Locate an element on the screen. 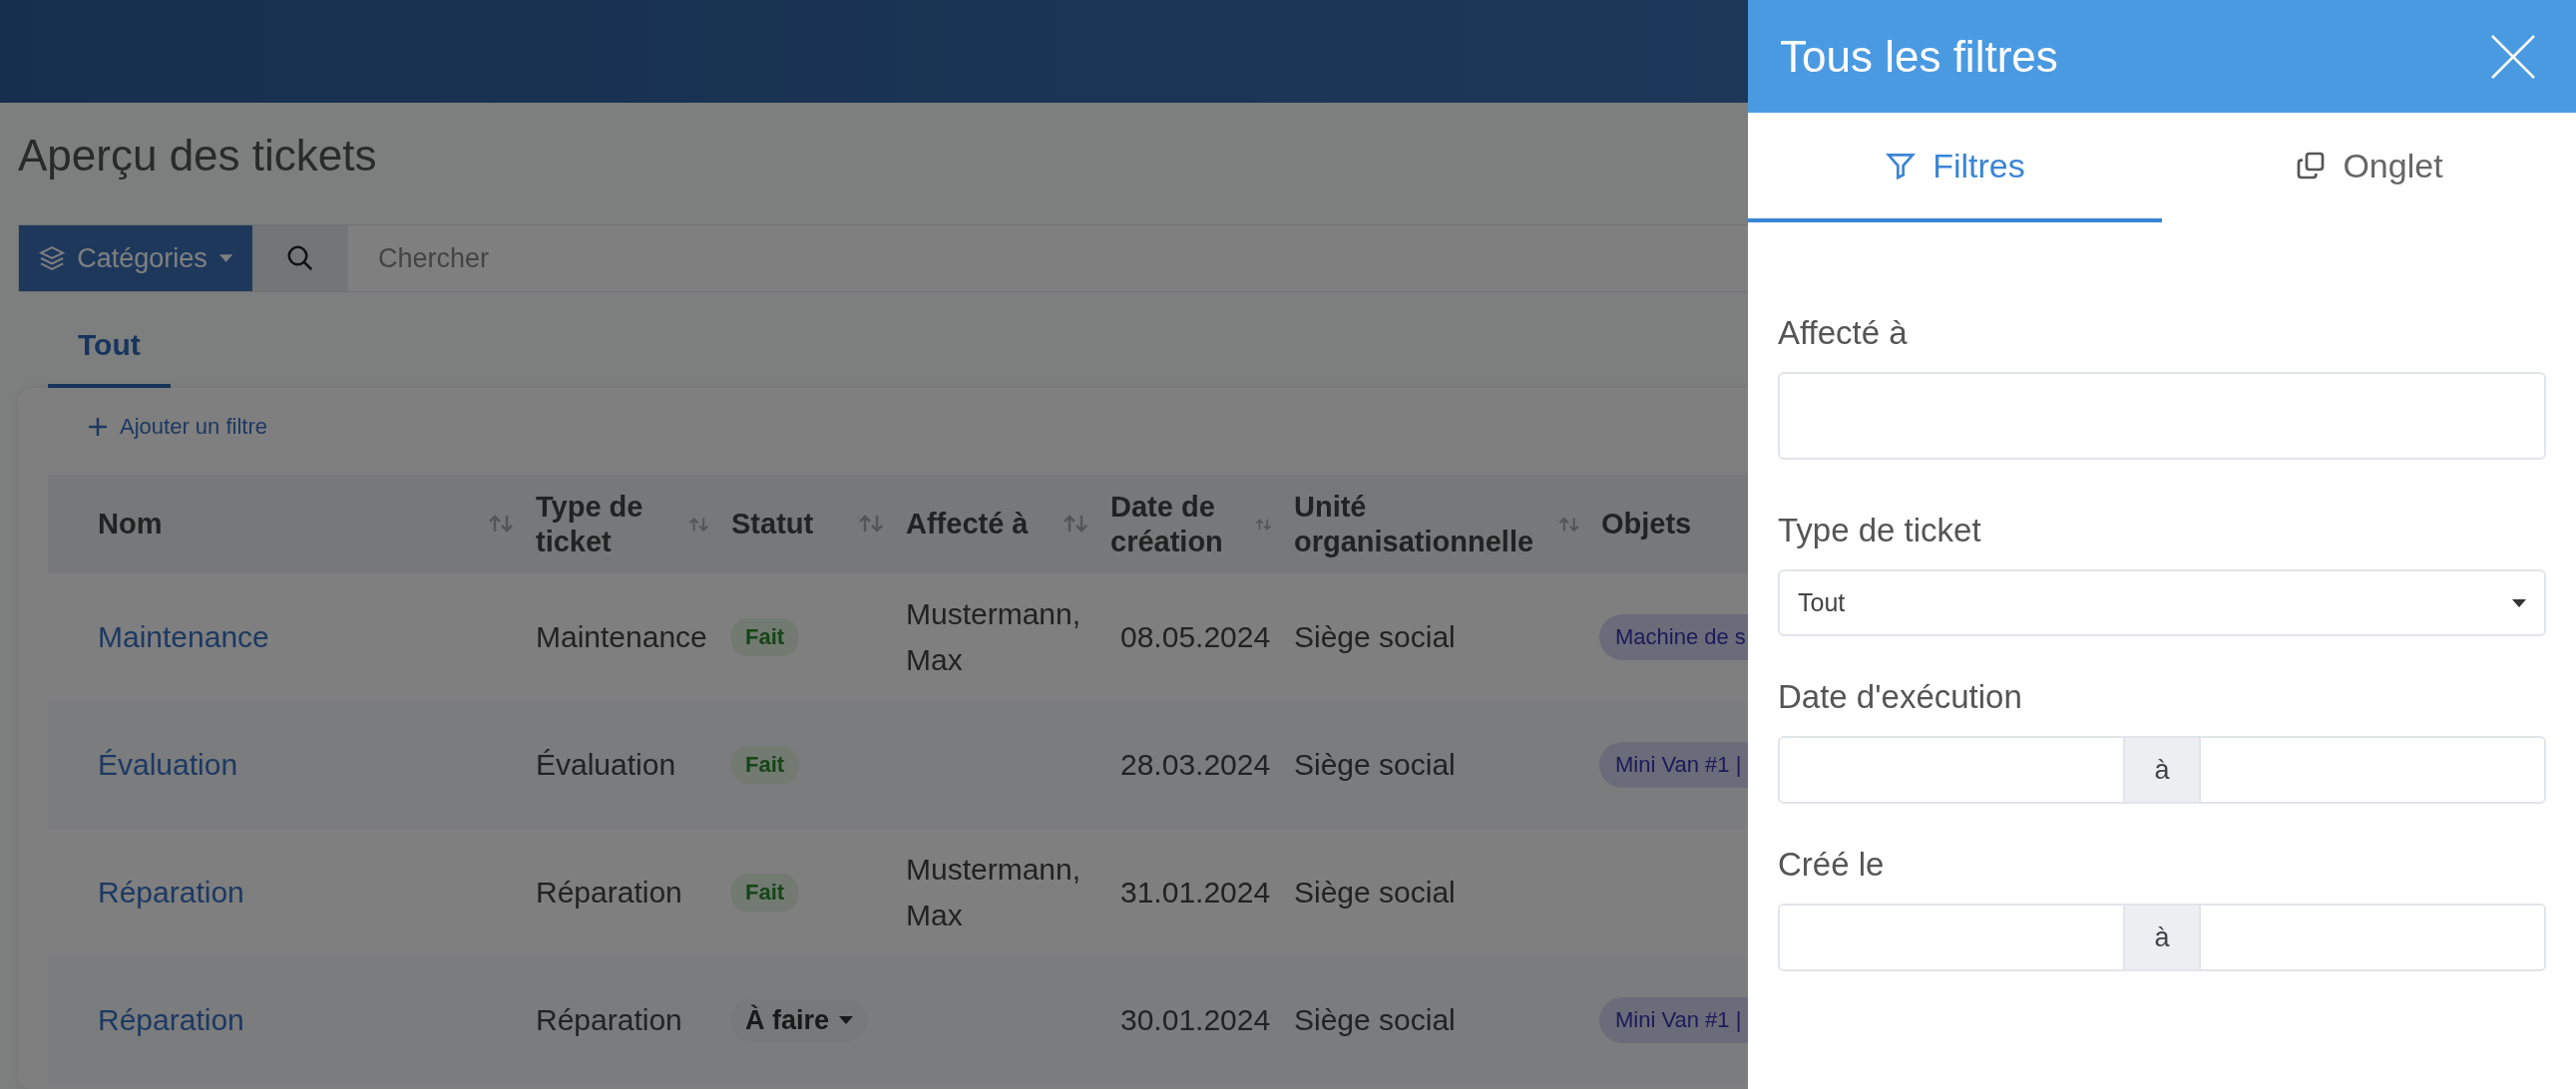 This screenshot has width=2576, height=1089. field-label: Date d'exécution is located at coordinates (1900, 697).